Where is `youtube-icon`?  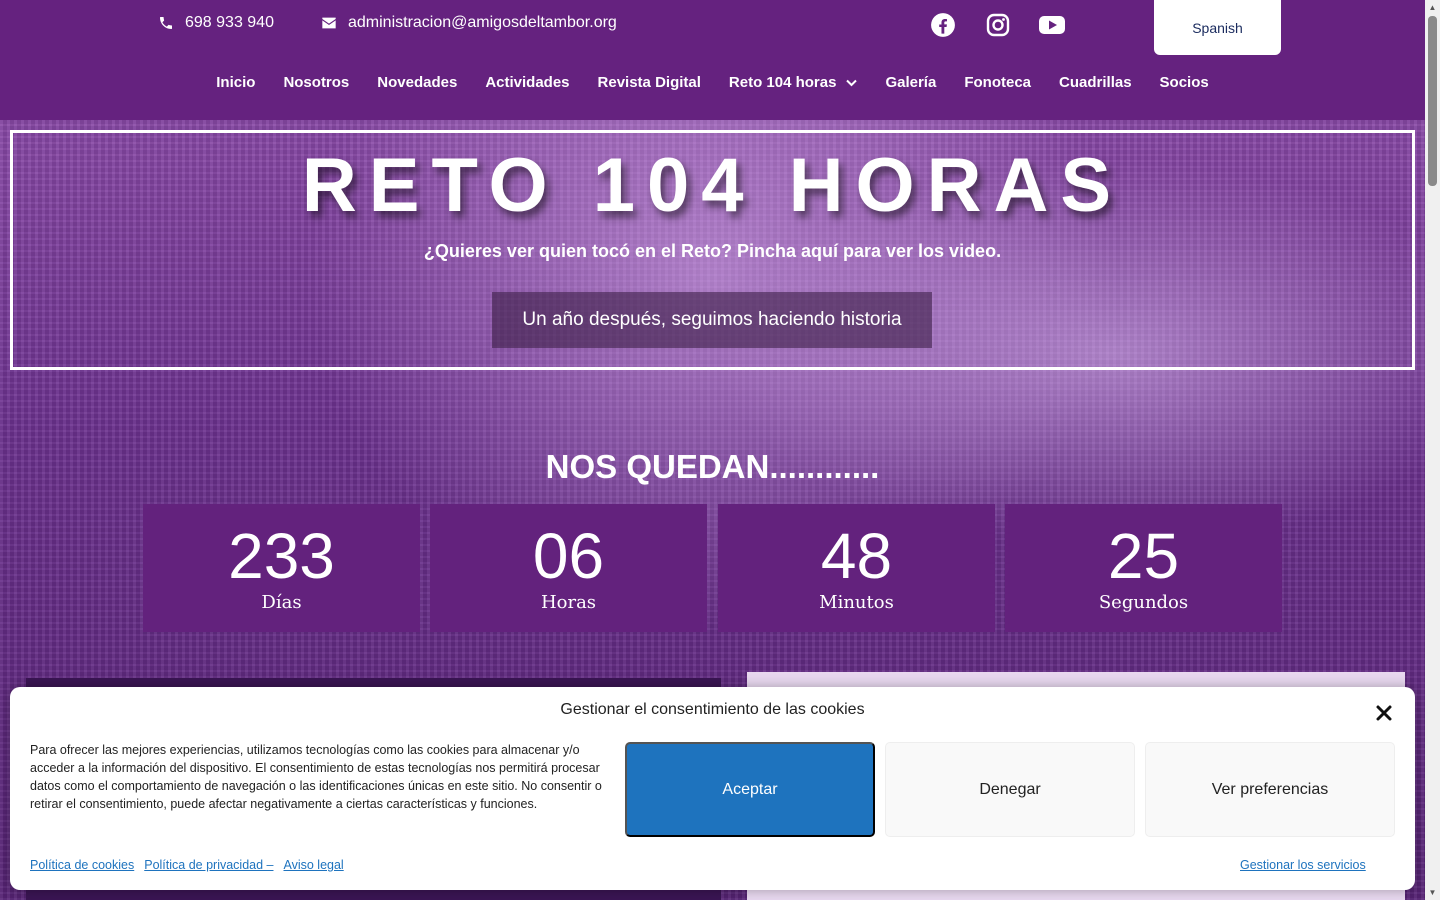 youtube-icon is located at coordinates (1052, 25).